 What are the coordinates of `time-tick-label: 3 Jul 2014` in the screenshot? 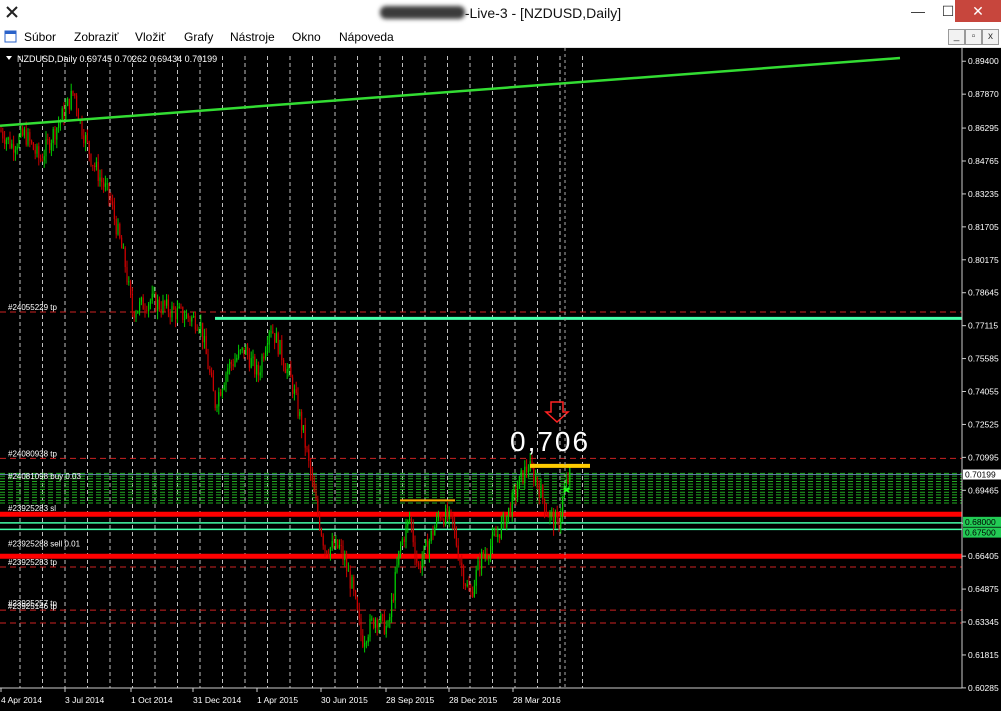 It's located at (84, 700).